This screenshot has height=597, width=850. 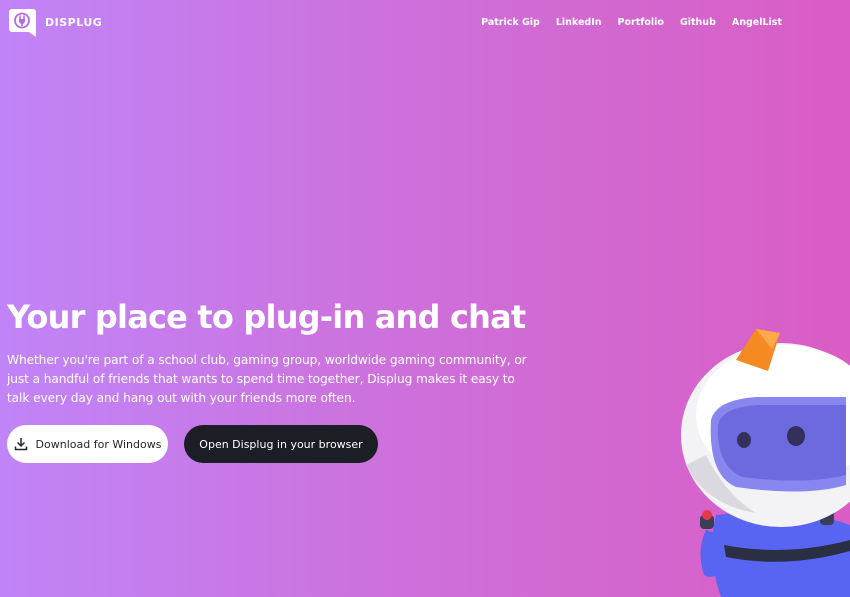 What do you see at coordinates (98, 444) in the screenshot?
I see `download-button-label: Download for Windows` at bounding box center [98, 444].